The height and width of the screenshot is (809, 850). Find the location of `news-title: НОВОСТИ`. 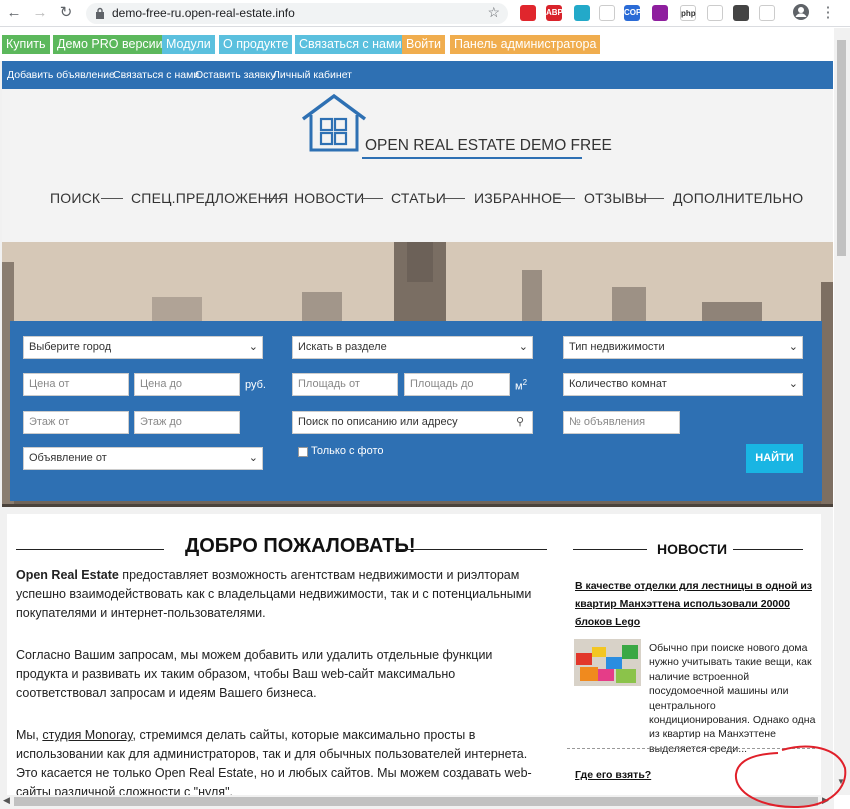

news-title: НОВОСТИ is located at coordinates (692, 549).